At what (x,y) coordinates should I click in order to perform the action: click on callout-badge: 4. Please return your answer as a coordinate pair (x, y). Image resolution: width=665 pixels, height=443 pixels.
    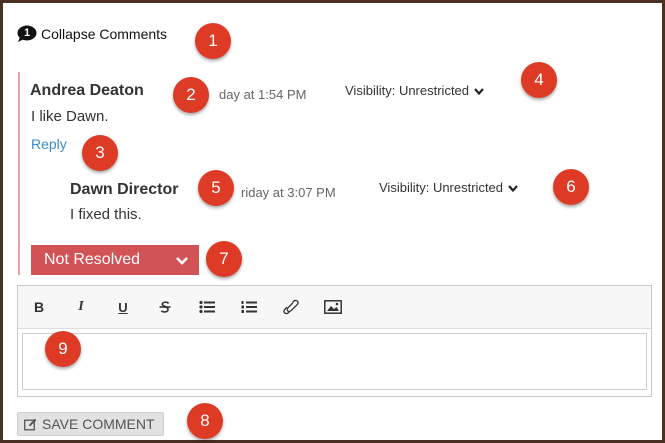
    Looking at the image, I should click on (539, 80).